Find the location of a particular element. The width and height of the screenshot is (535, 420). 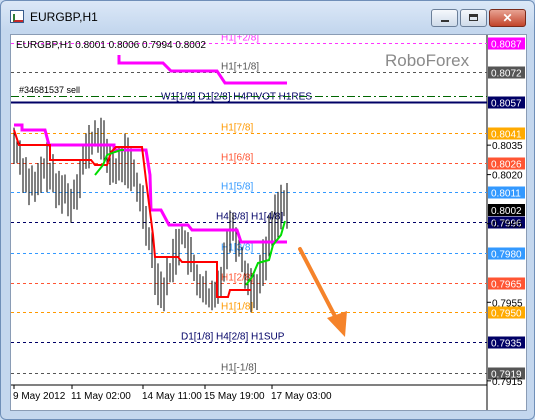

price-tag-label: 0.8041 is located at coordinates (506, 135).